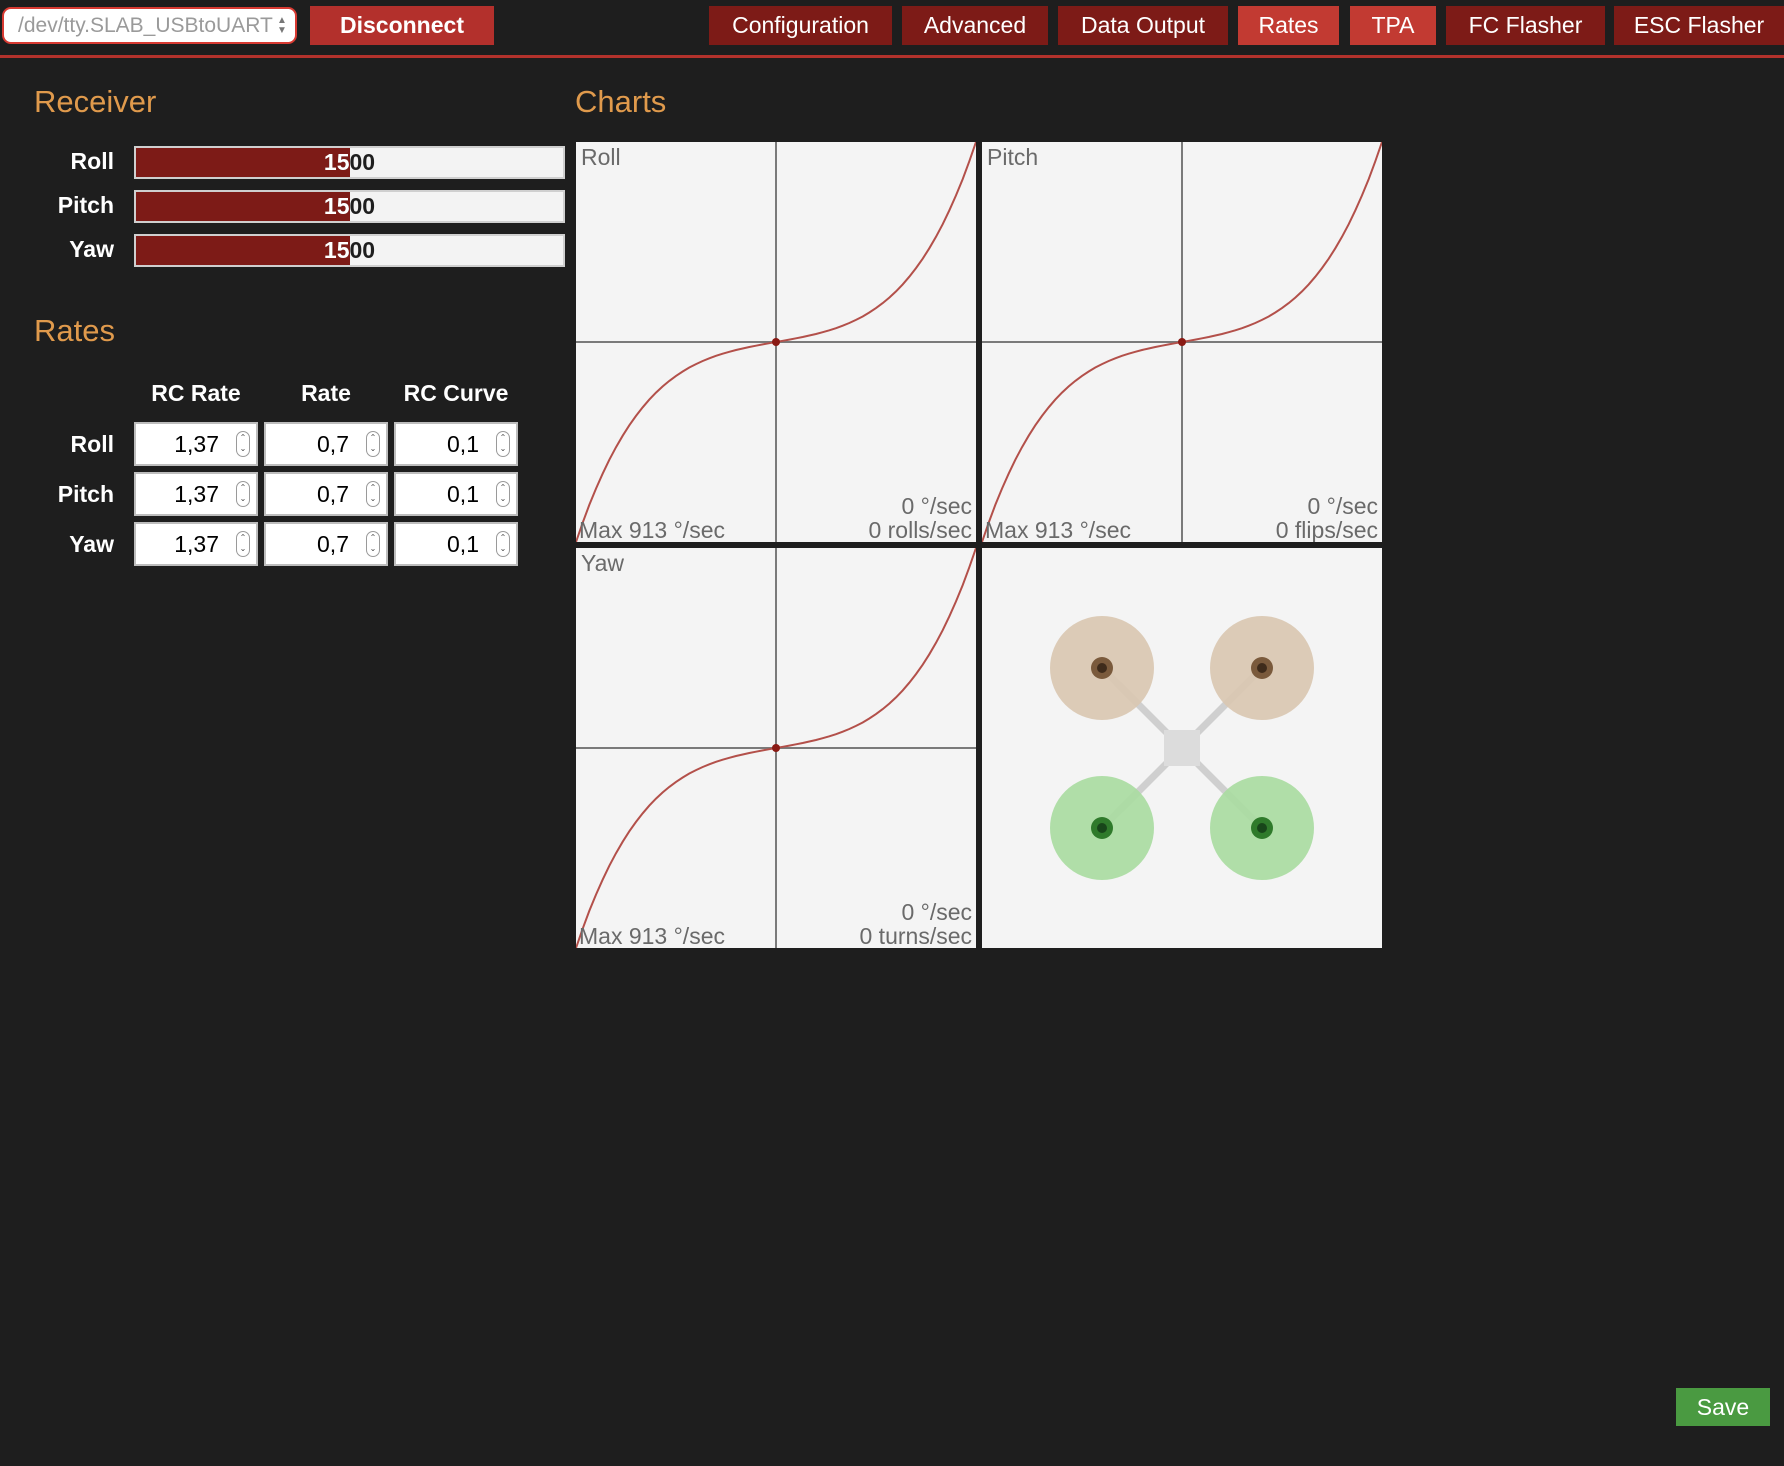  Describe the element at coordinates (920, 529) in the screenshot. I see `chart-rotations: 0 rolls/sec` at that location.